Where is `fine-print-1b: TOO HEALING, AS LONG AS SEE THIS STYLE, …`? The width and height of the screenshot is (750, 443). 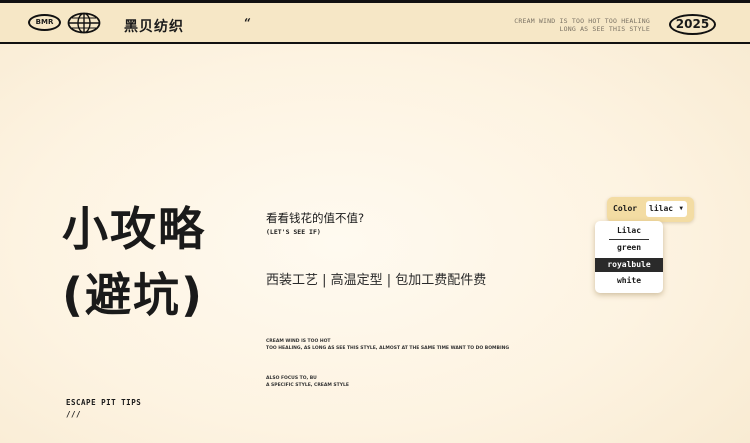 fine-print-1b: TOO HEALING, AS LONG AS SEE THIS STYLE, … is located at coordinates (388, 348).